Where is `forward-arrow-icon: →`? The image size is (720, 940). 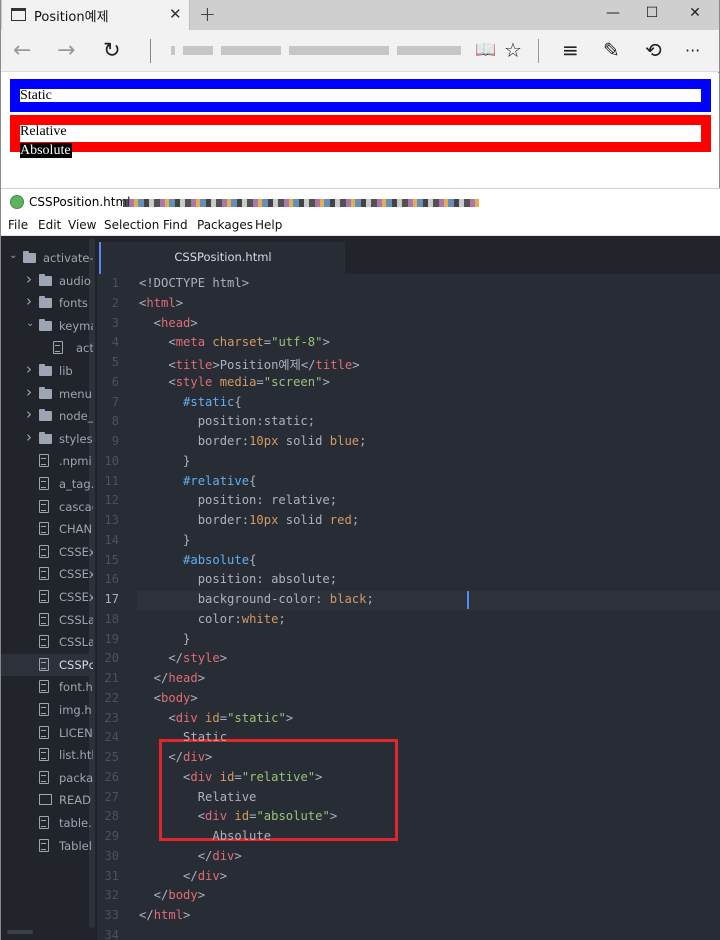
forward-arrow-icon: → is located at coordinates (66, 50).